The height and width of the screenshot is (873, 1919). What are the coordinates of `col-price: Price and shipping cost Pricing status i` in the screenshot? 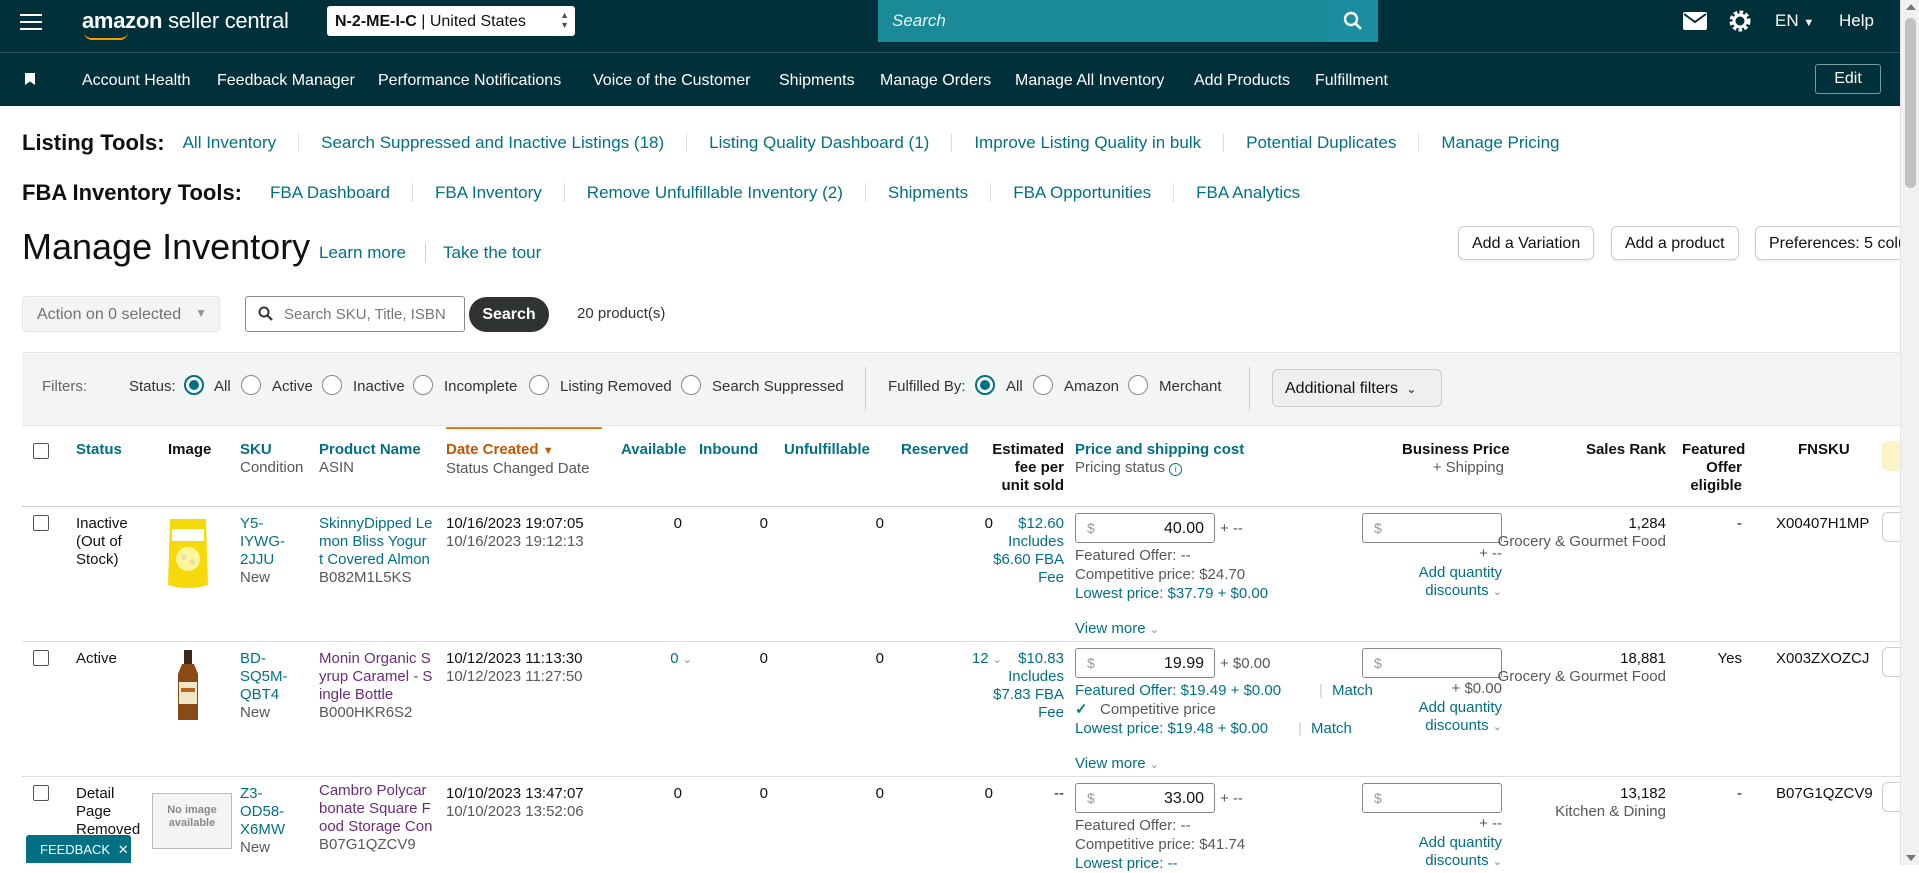 It's located at (1159, 459).